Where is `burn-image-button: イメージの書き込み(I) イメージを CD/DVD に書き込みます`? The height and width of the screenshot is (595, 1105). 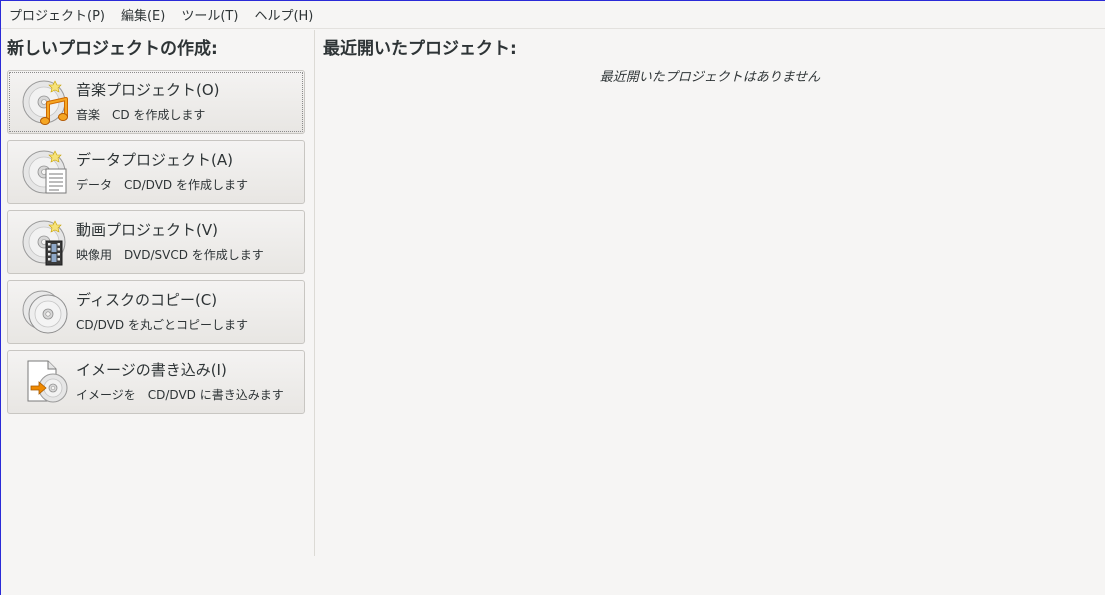
burn-image-button: イメージの書き込み(I) イメージを CD/DVD に書き込みます is located at coordinates (156, 382).